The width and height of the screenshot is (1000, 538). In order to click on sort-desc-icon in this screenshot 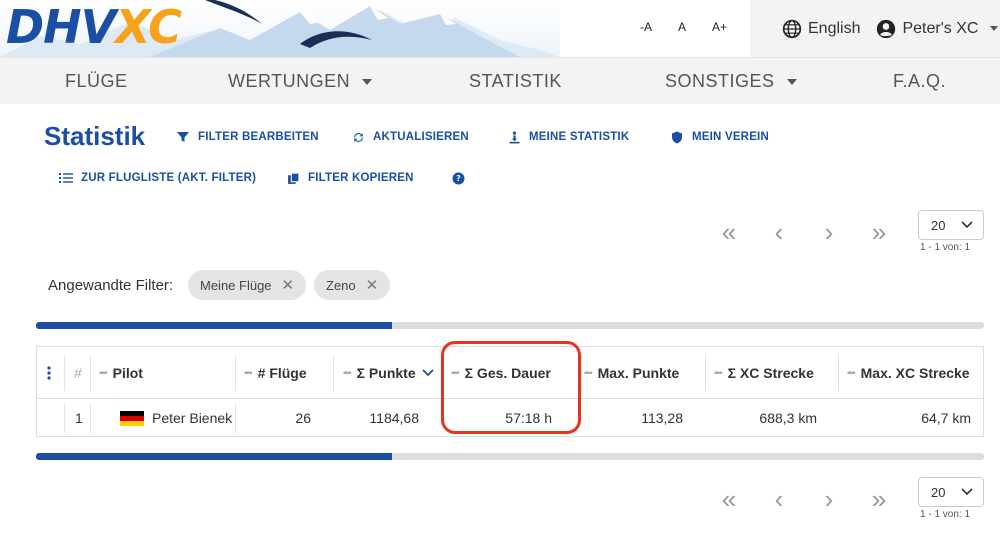, I will do `click(427, 373)`.